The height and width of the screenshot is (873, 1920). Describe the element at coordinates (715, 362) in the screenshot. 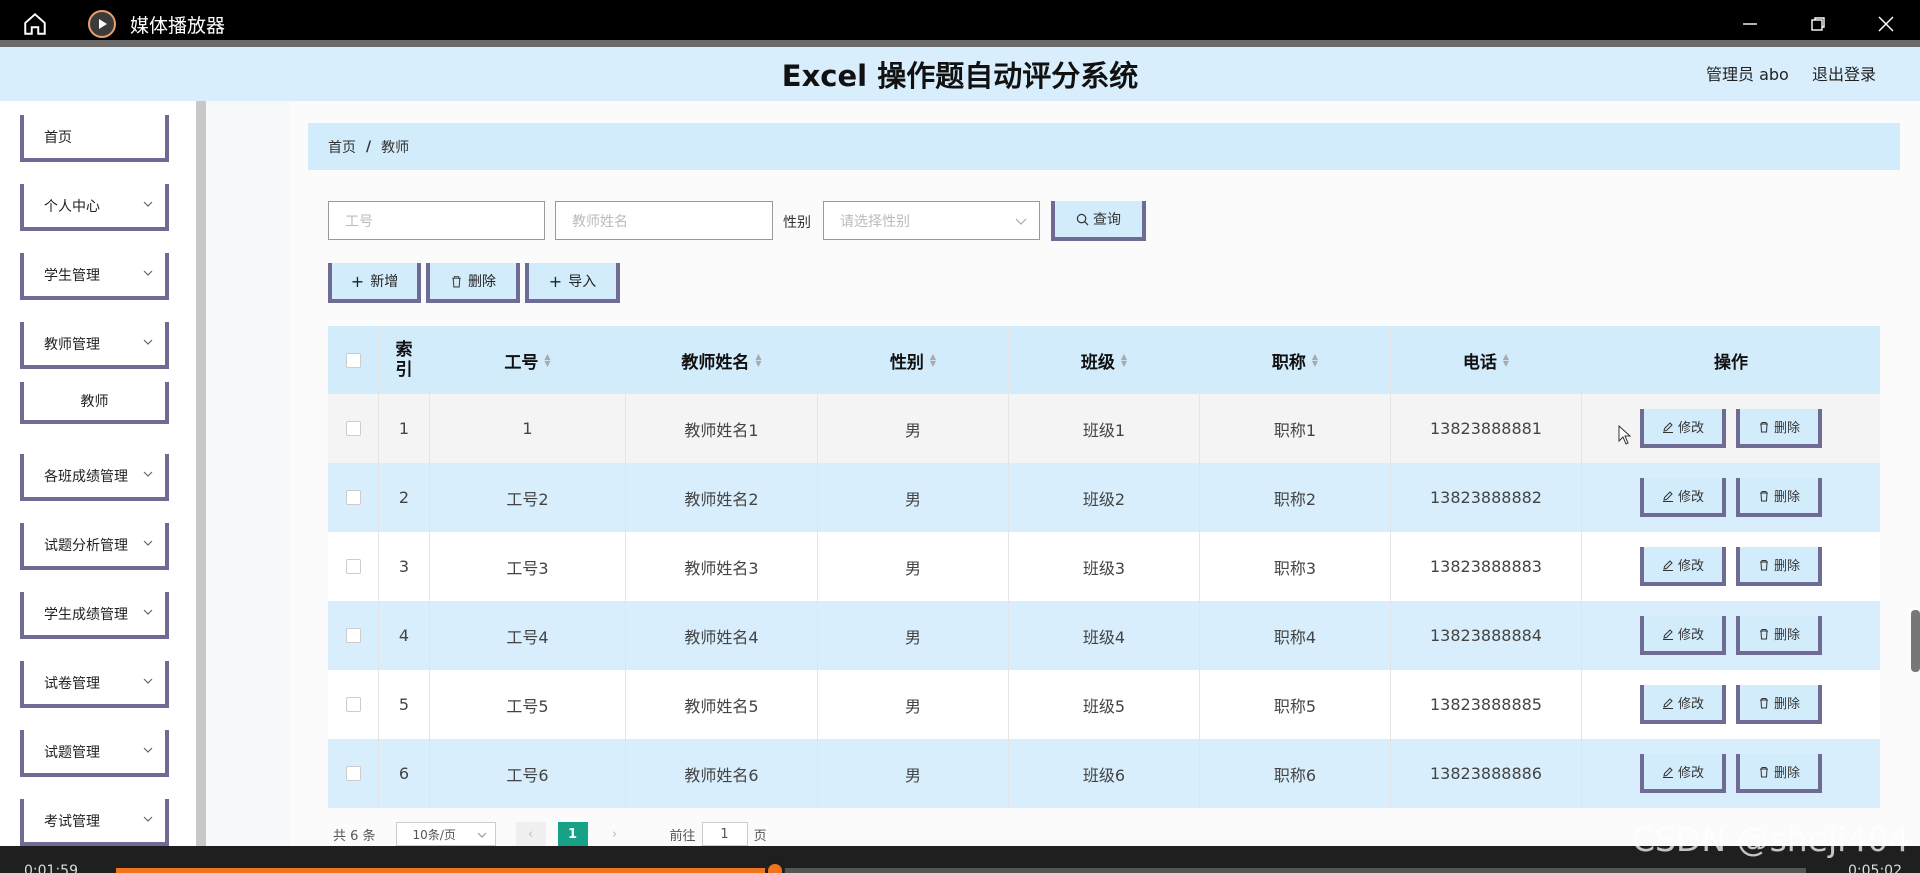

I see `header-label: 教师姓名` at that location.